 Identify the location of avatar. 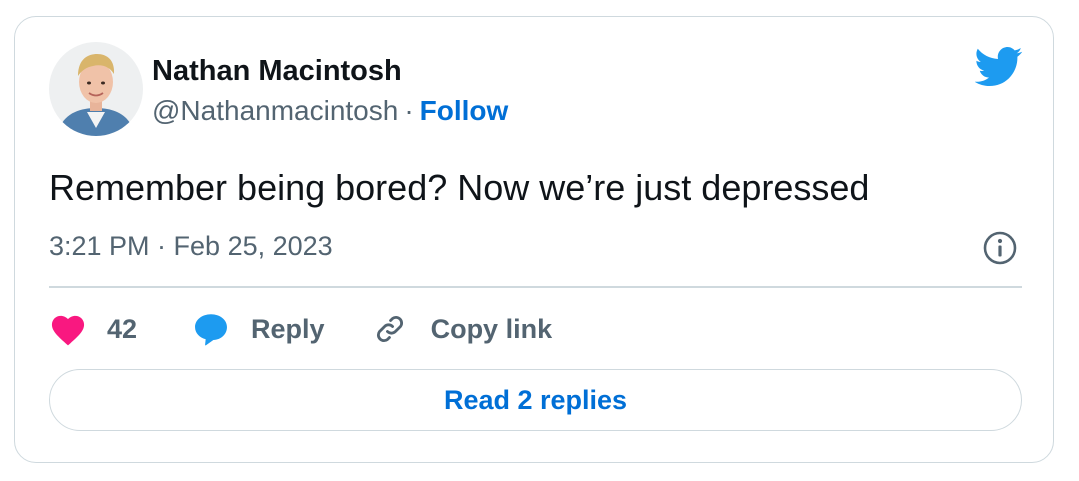
(96, 89).